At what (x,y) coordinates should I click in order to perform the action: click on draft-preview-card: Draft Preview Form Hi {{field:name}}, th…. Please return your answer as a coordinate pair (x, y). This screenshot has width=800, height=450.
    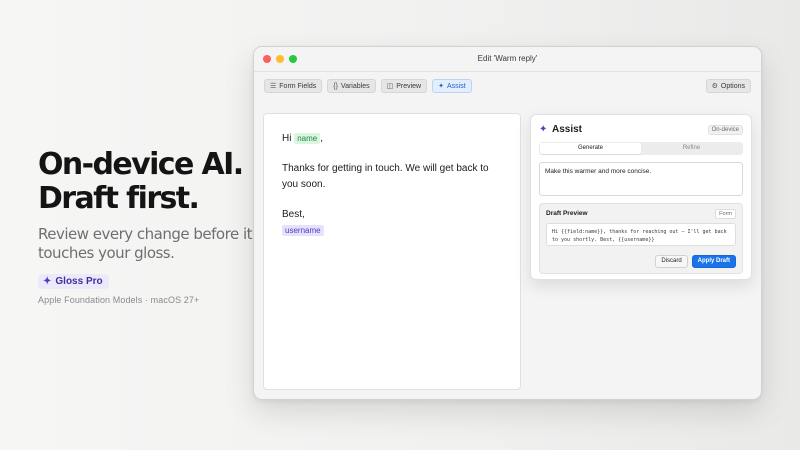
    Looking at the image, I should click on (641, 238).